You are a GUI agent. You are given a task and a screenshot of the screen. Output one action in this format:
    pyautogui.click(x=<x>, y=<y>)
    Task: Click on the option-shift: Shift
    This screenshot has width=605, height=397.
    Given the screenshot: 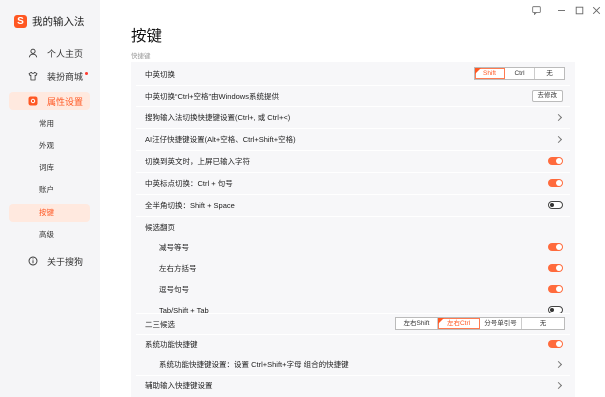 What is the action you would take?
    pyautogui.click(x=490, y=73)
    